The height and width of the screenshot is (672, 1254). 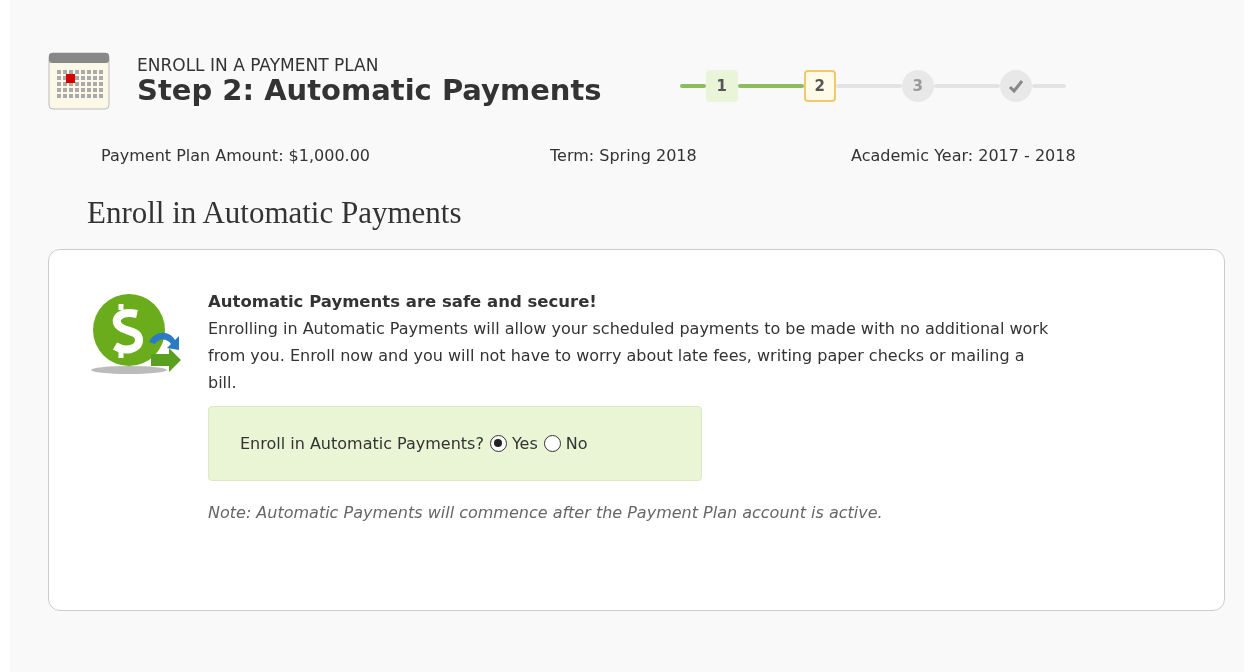 What do you see at coordinates (629, 356) in the screenshot?
I see `description-text: Enrolling in Automatic Payments will allow your scheduled payments to be made with no additional work from you. Enroll now and you will not have to worry about late fees, writing paper checks or mailing a bill.` at bounding box center [629, 356].